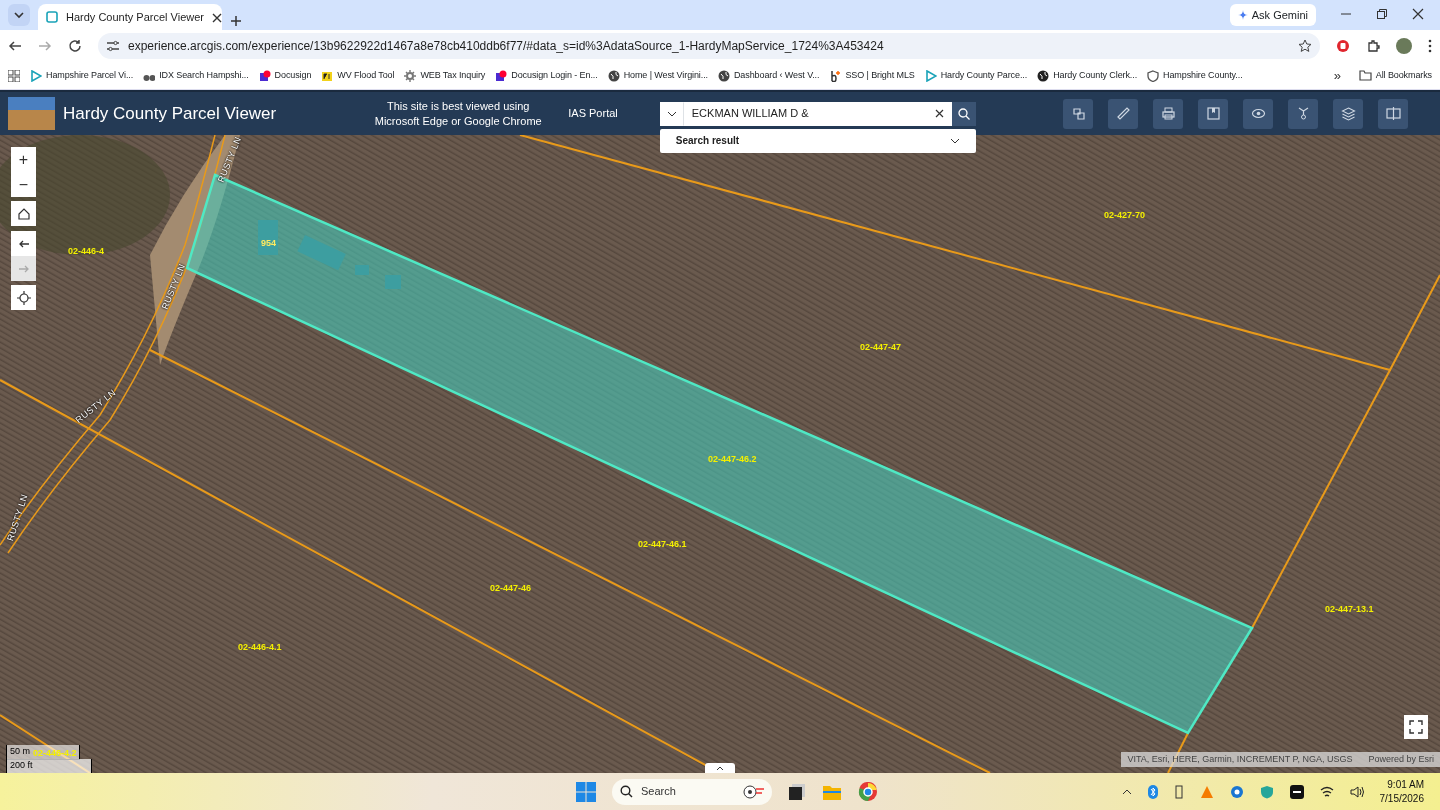 This screenshot has width=1440, height=810. What do you see at coordinates (135, 17) in the screenshot?
I see `tab-title: Hardy County Parcel Viewer` at bounding box center [135, 17].